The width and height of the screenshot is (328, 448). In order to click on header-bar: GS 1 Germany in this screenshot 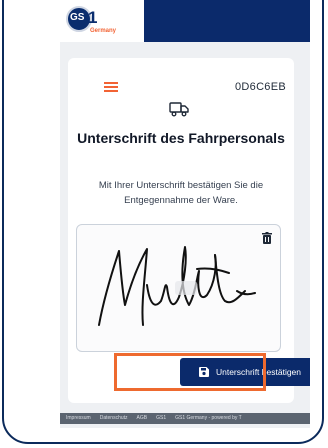, I will do `click(185, 21)`.